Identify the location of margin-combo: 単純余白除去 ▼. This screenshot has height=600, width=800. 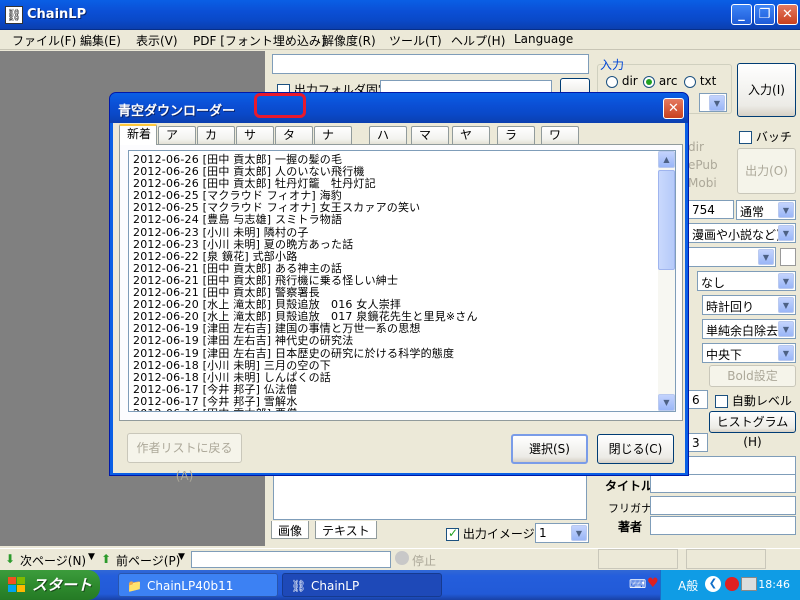
(749, 329).